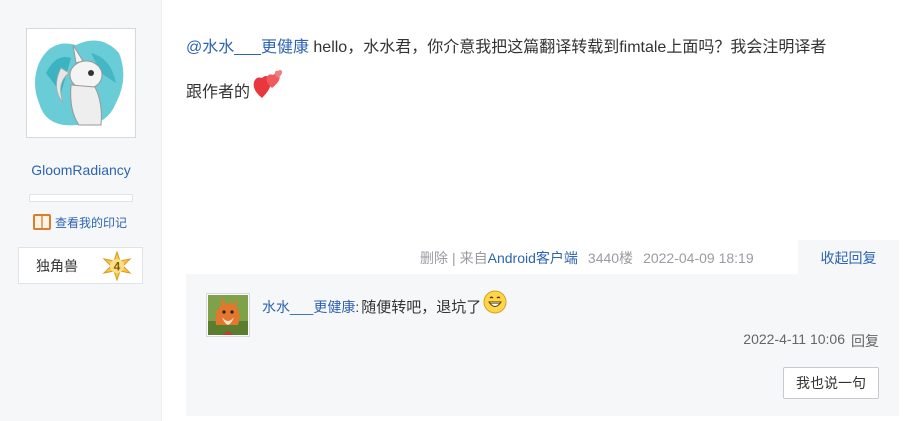  I want to click on level-star-icon: 4, so click(117, 266).